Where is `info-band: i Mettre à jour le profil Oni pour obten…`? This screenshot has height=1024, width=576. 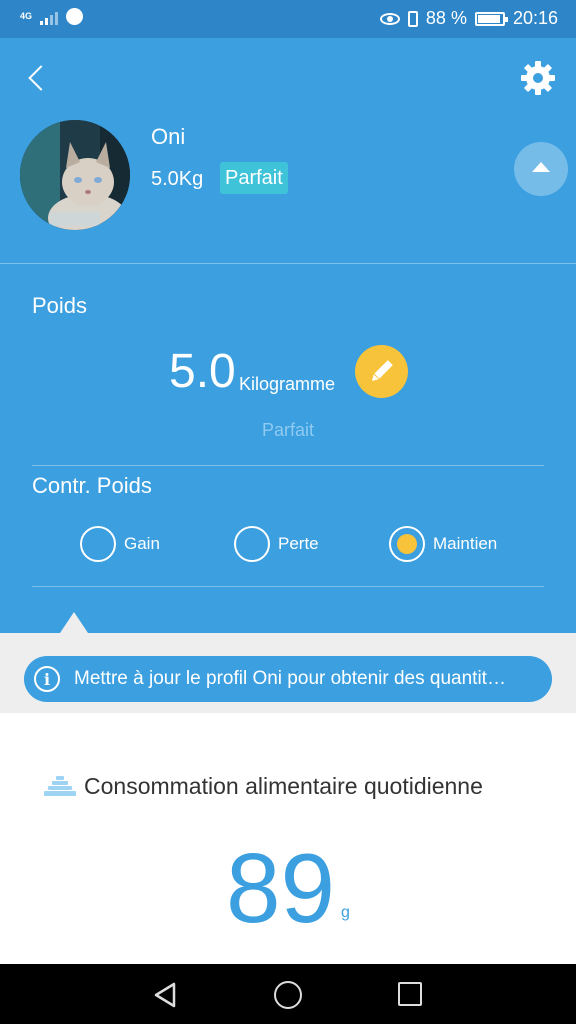
info-band: i Mettre à jour le profil Oni pour obten… is located at coordinates (288, 673).